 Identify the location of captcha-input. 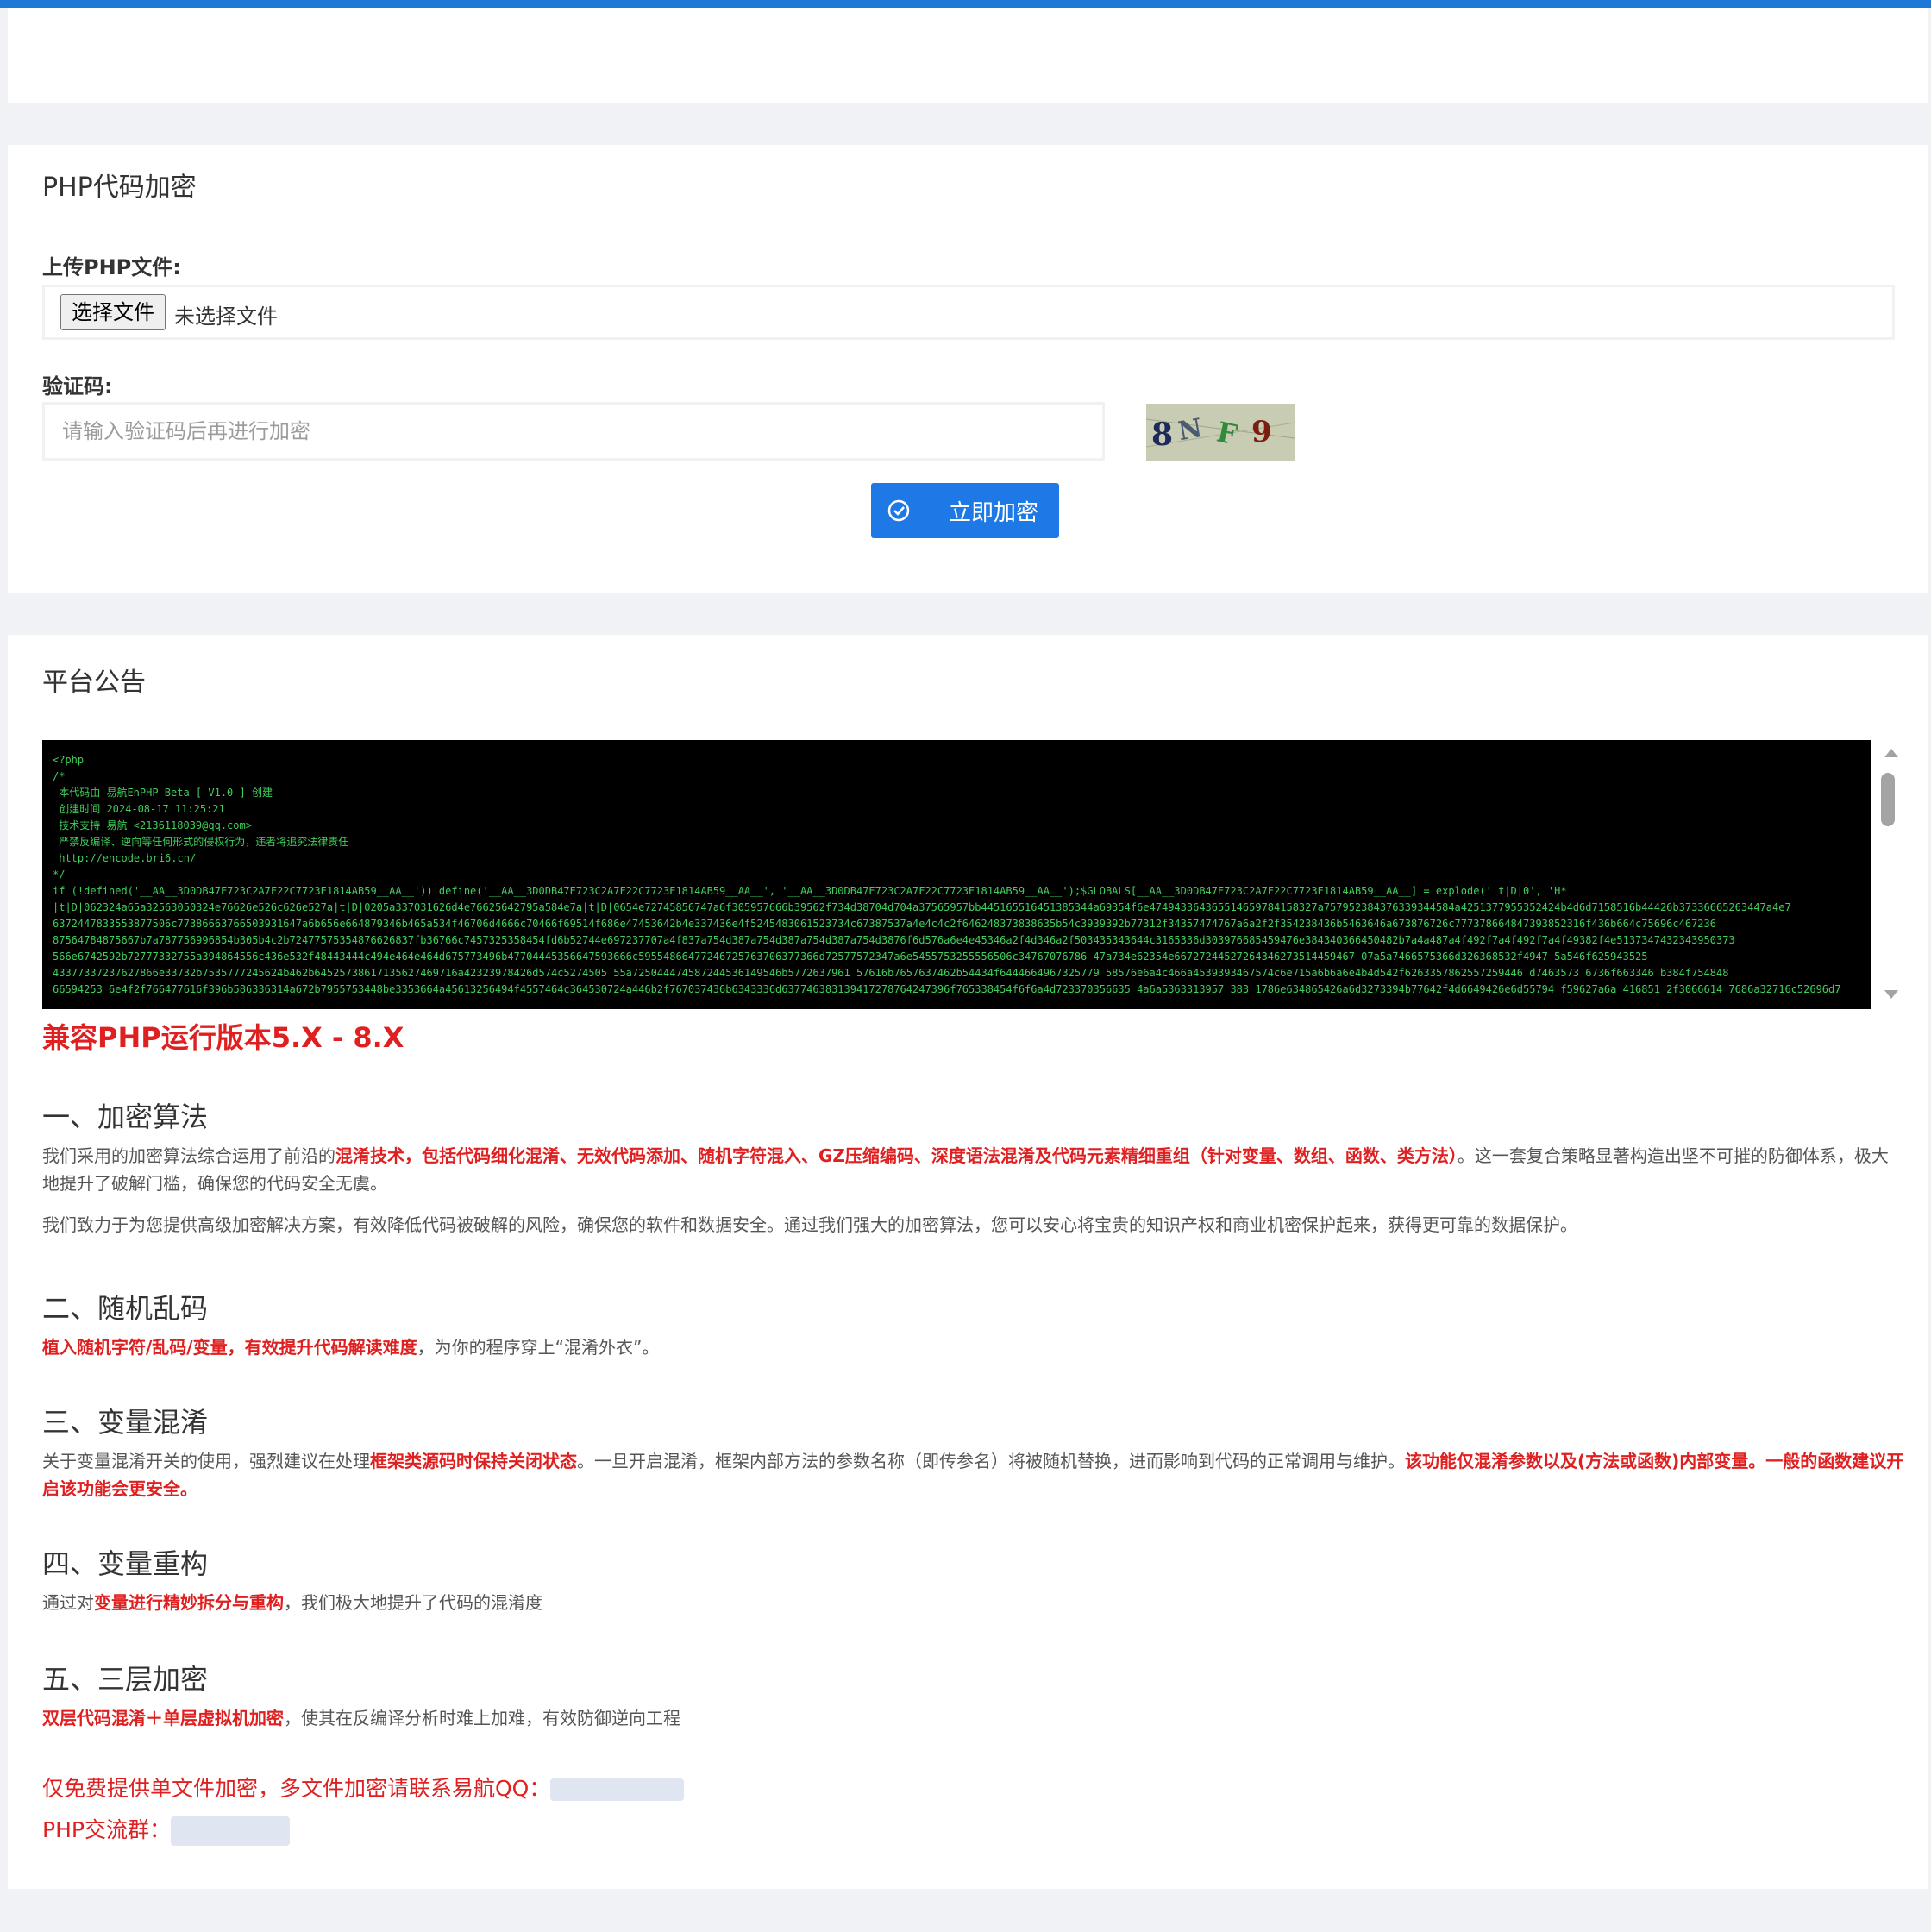
(573, 432).